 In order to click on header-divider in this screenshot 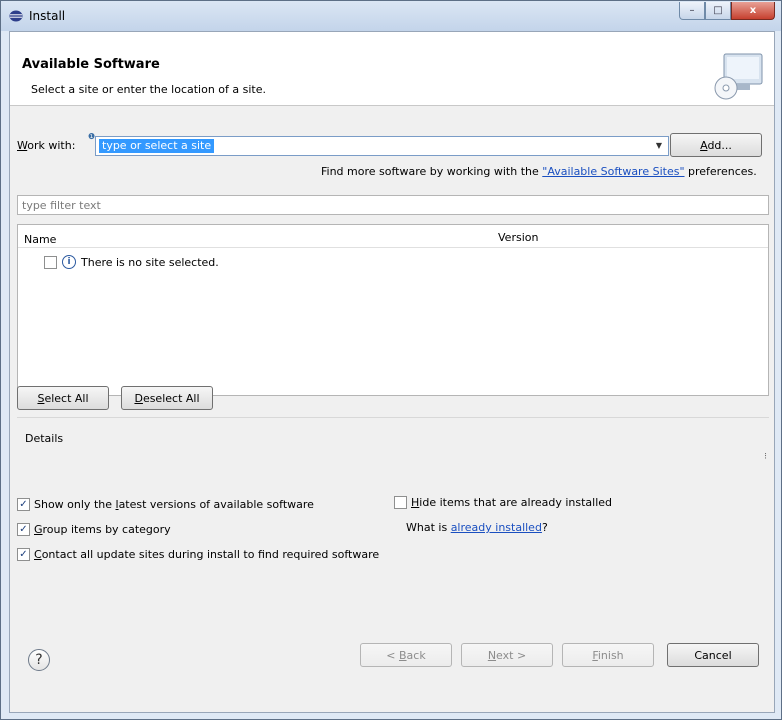, I will do `click(393, 247)`.